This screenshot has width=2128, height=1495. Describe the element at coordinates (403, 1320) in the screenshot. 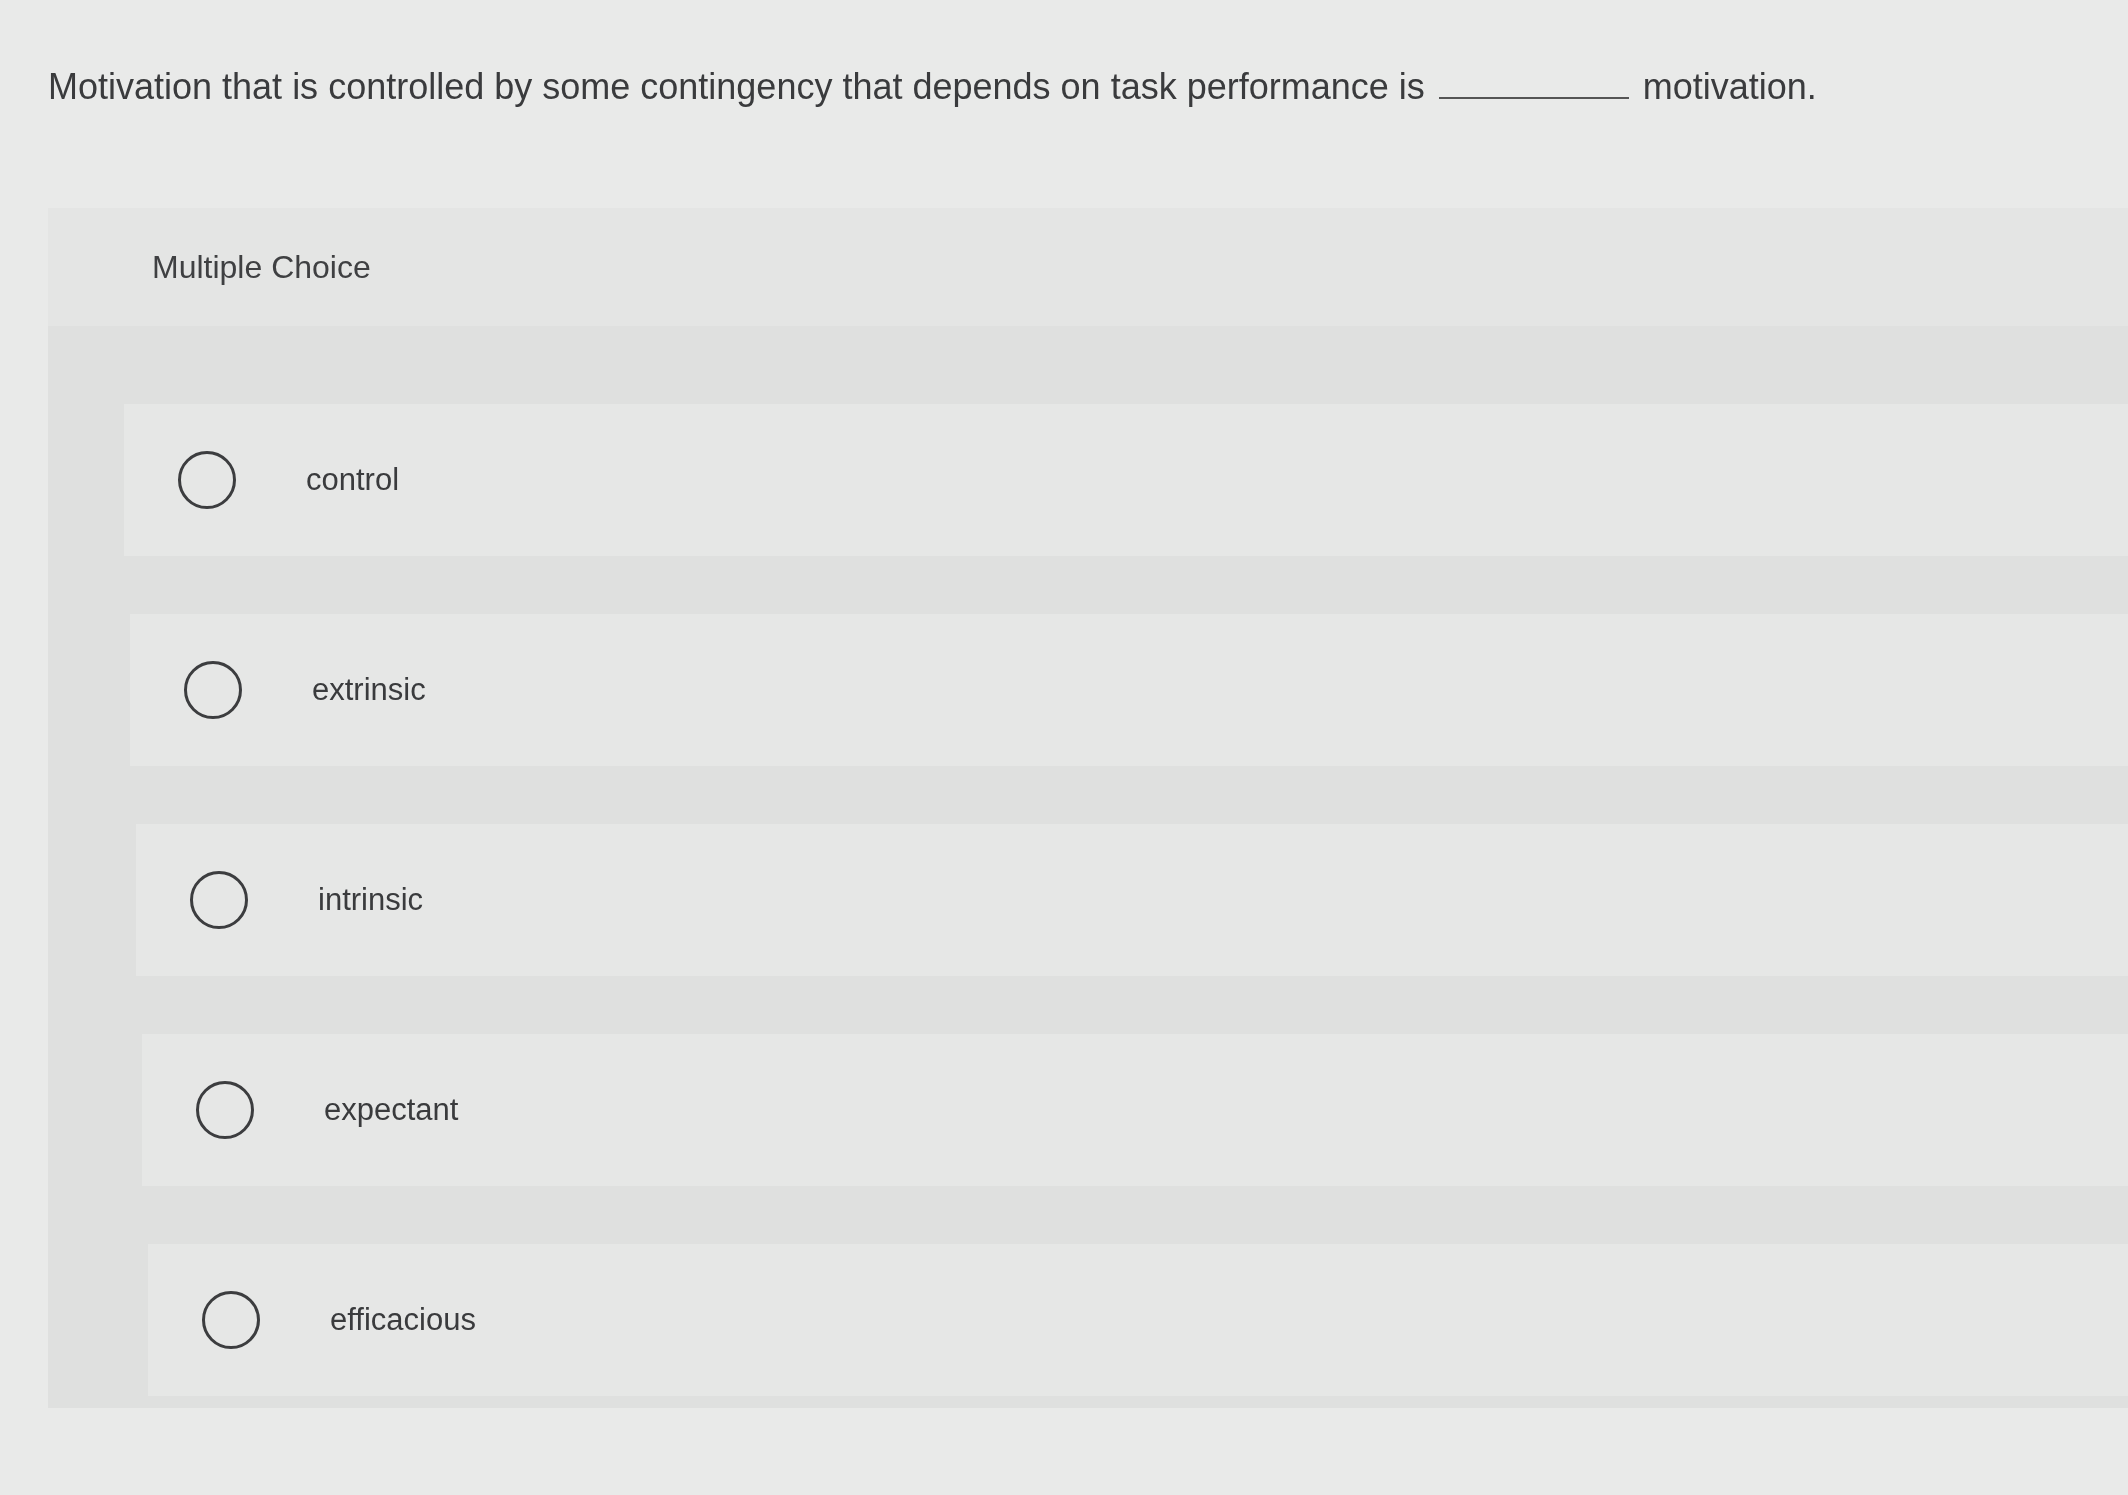

I see `option-label: efficacious` at that location.